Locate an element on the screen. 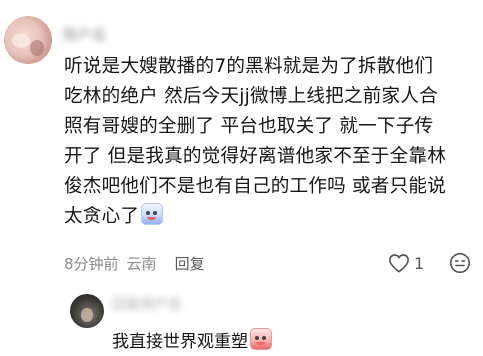 This screenshot has height=356, width=483. reply-text: 我直接世界观重塑 is located at coordinates (192, 341).